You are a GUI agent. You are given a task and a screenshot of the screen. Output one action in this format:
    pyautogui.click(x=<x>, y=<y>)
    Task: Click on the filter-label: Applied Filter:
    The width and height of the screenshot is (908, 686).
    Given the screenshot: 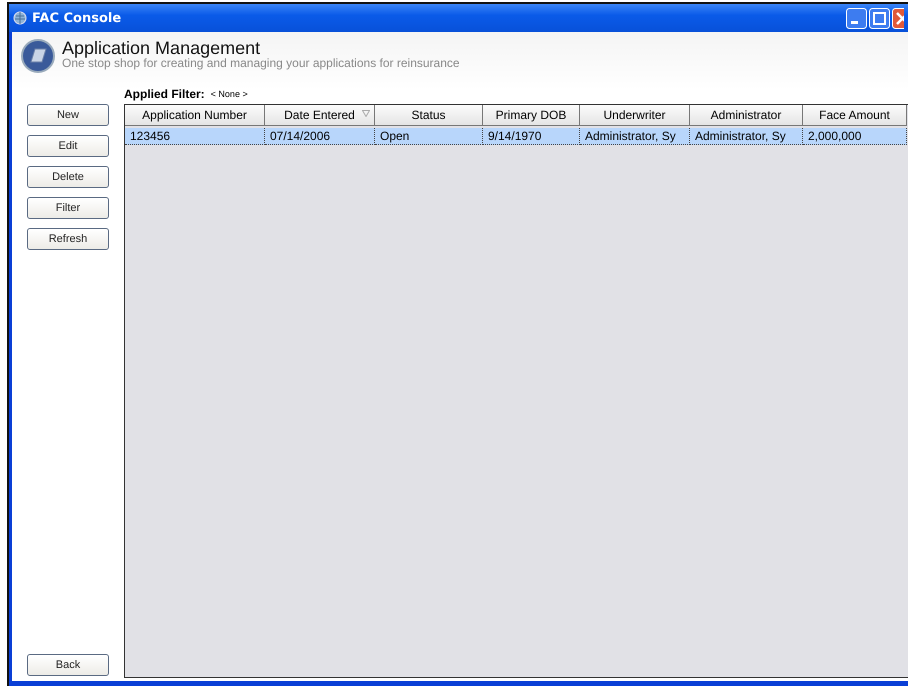 What is the action you would take?
    pyautogui.click(x=164, y=94)
    